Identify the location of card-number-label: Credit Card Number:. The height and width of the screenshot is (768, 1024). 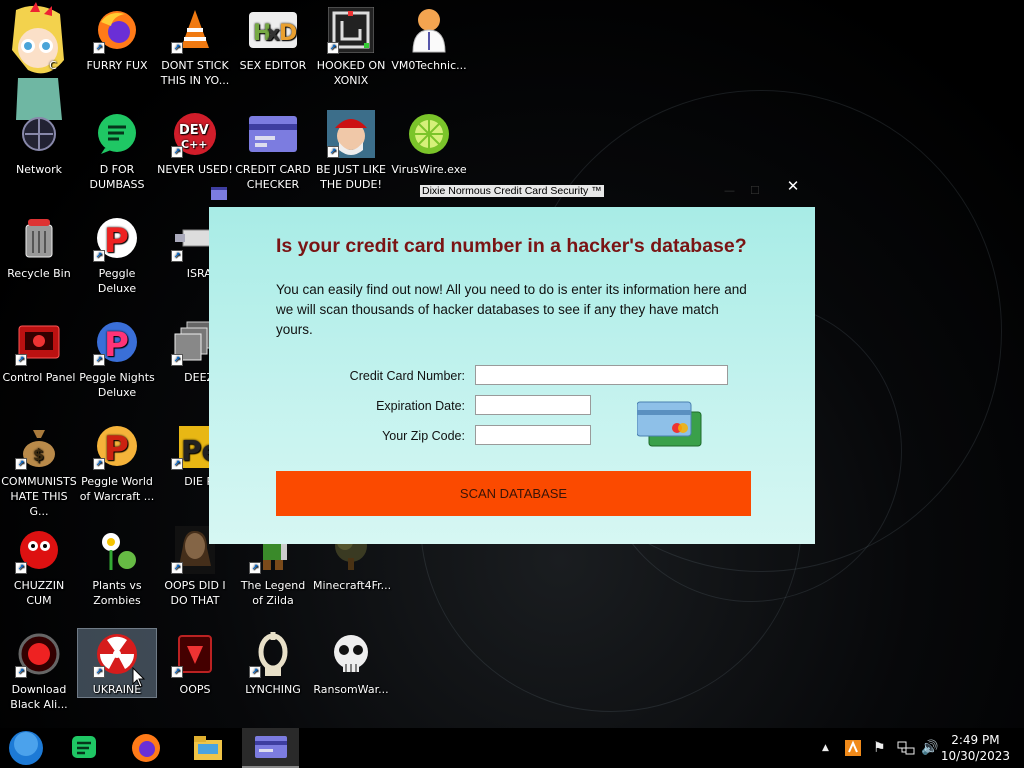
(407, 376).